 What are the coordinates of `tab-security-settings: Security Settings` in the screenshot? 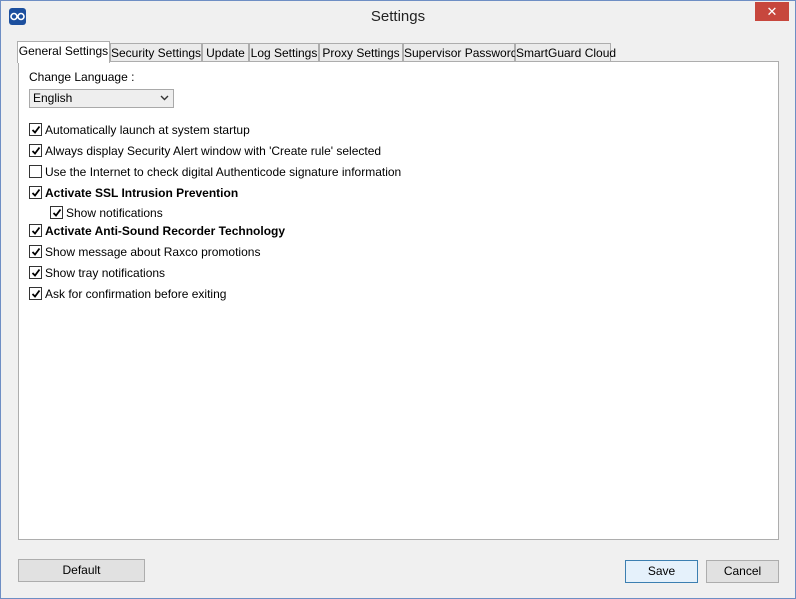 It's located at (156, 52).